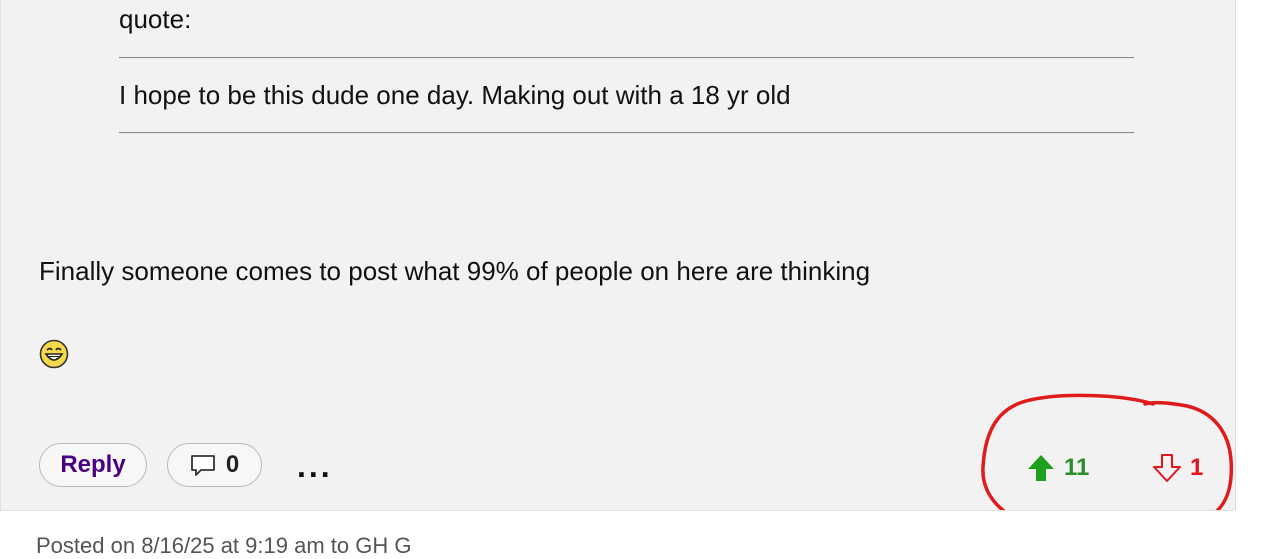  Describe the element at coordinates (202, 465) in the screenshot. I see `speech-bubble-icon` at that location.